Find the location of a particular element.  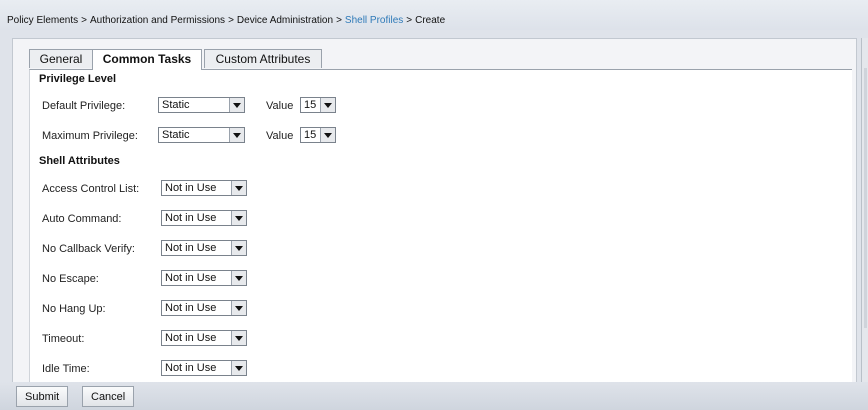

breadcrumb-item-device-administration: Device Administration is located at coordinates (285, 20).